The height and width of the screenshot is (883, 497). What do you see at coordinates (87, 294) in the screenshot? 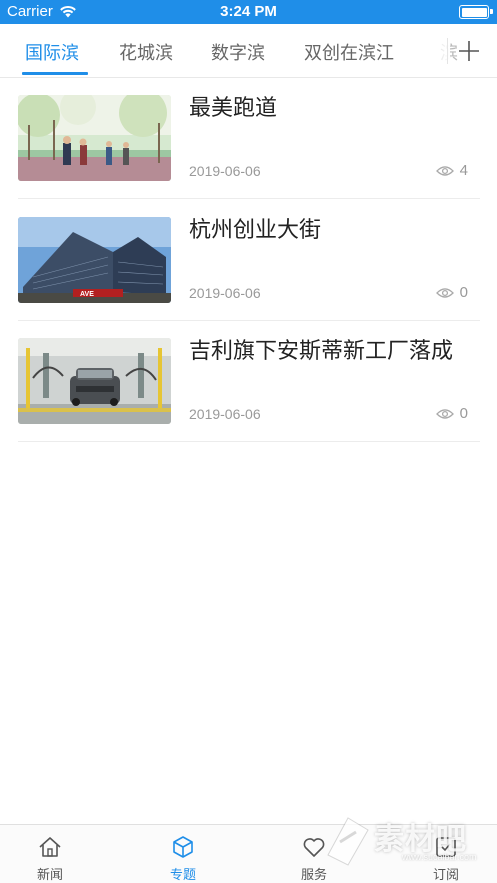
I see `svg-text: AVE` at bounding box center [87, 294].